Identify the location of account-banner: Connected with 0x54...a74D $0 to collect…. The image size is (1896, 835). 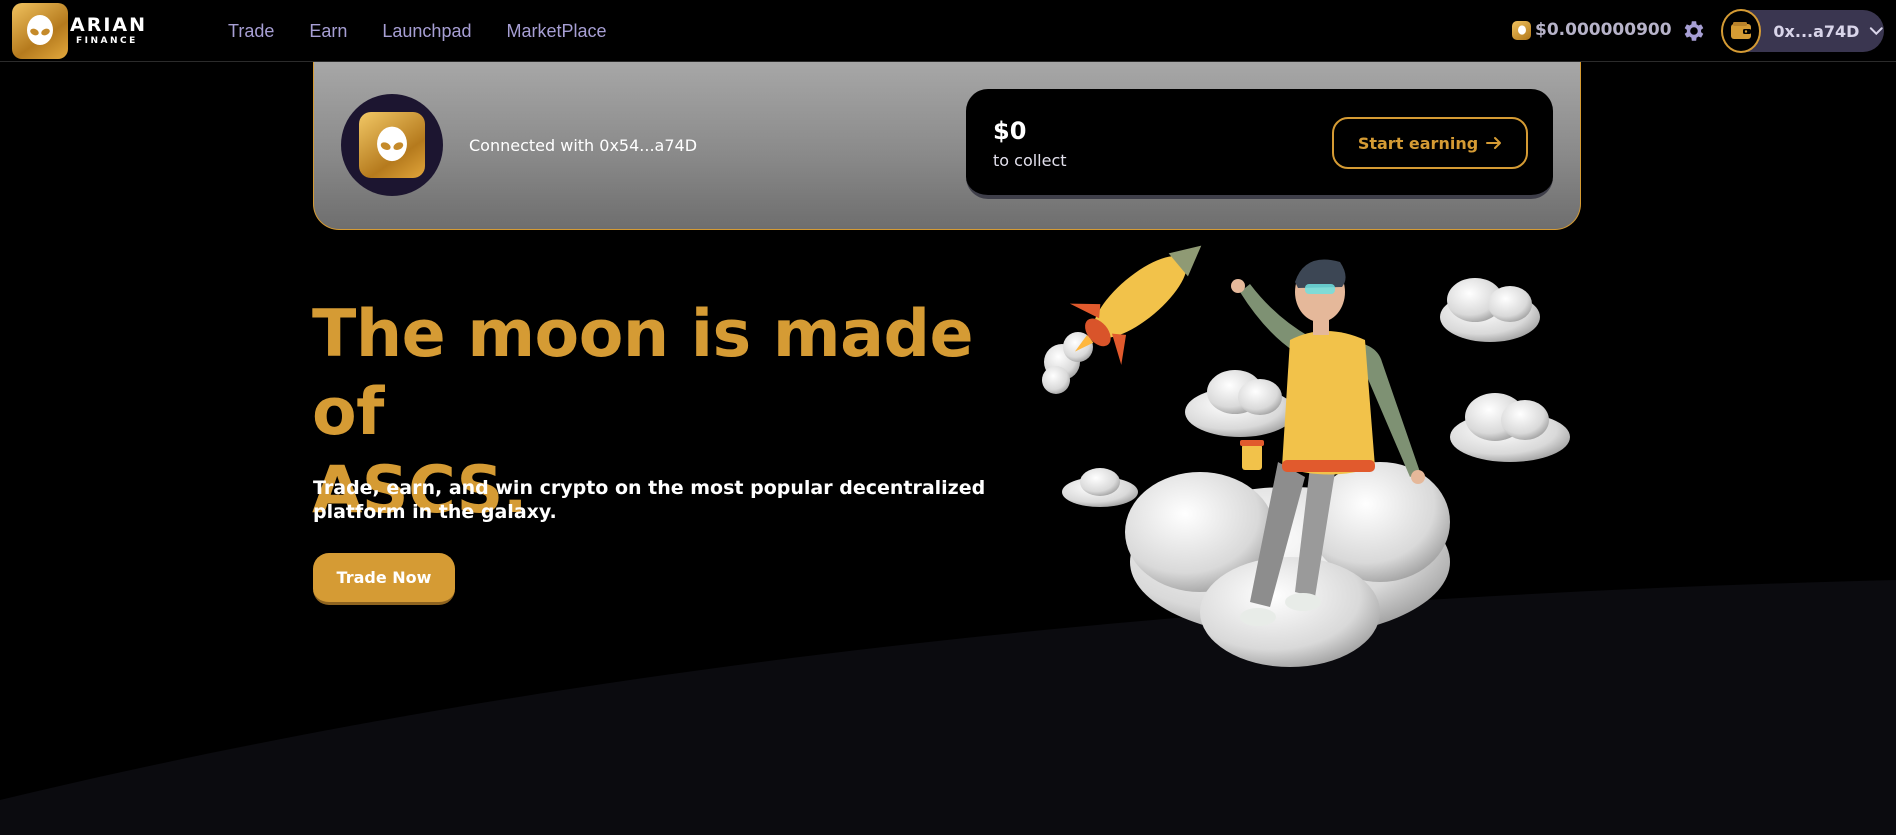
(947, 146).